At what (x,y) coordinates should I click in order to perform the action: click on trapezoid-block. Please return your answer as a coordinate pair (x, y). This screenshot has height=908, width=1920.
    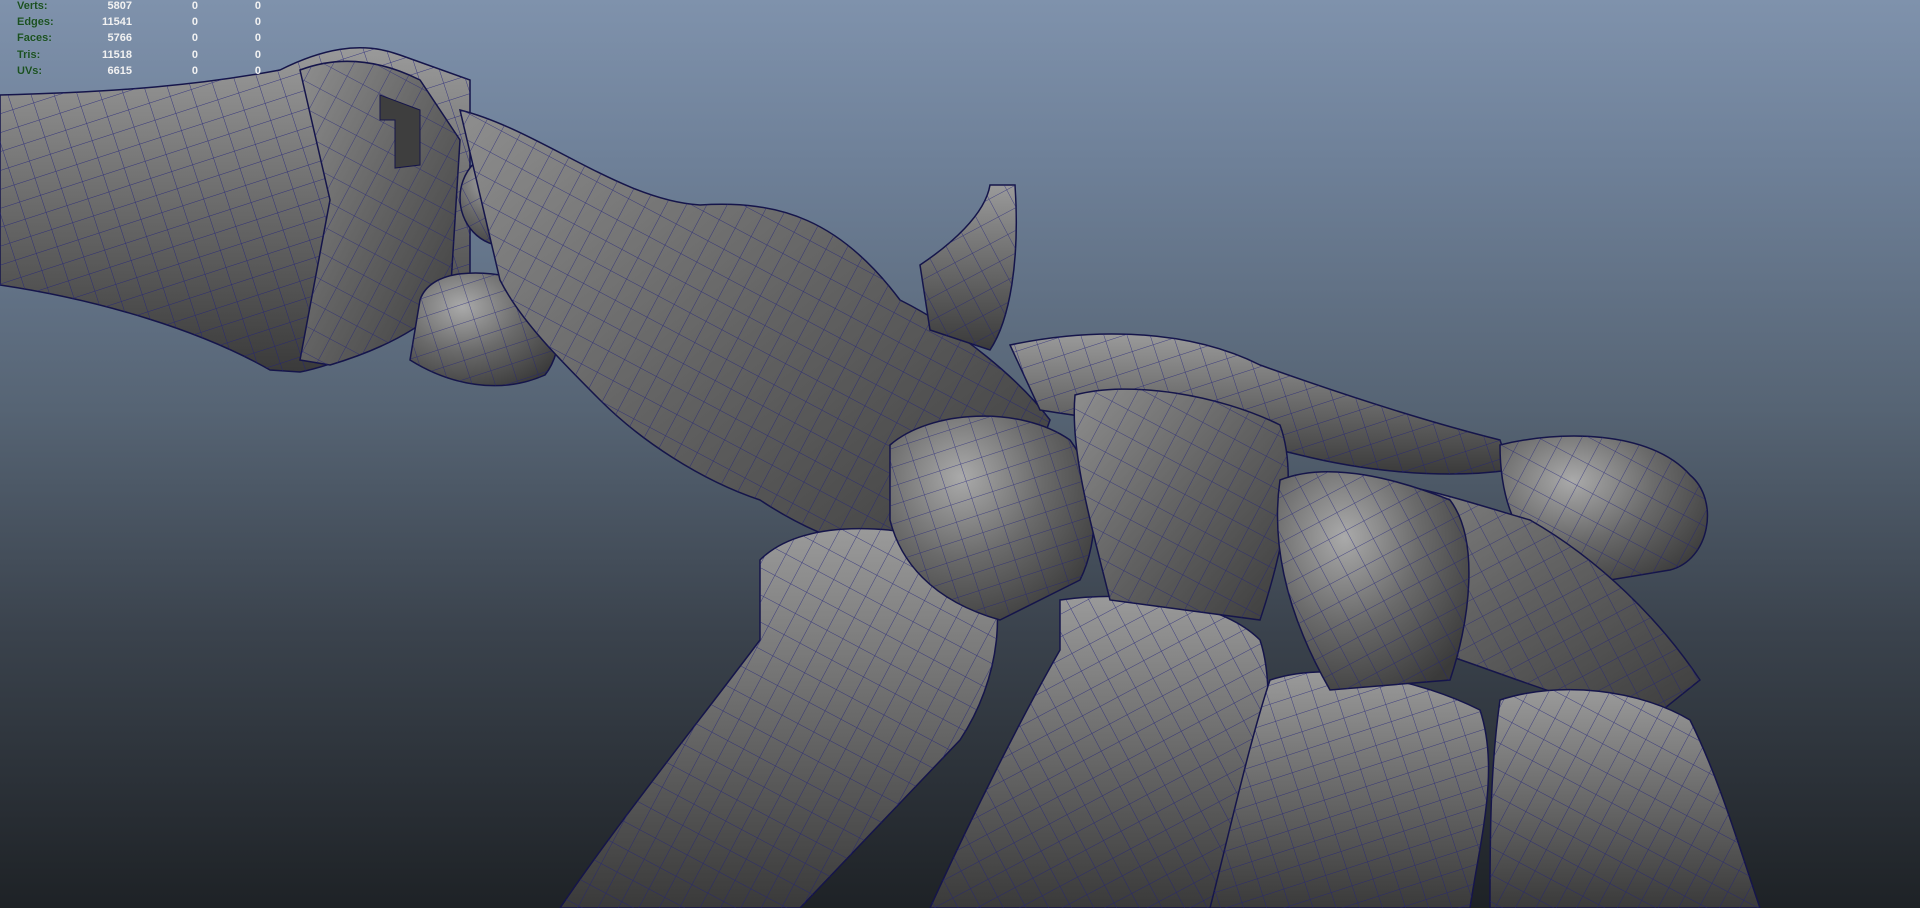
    Looking at the image, I should click on (1181, 504).